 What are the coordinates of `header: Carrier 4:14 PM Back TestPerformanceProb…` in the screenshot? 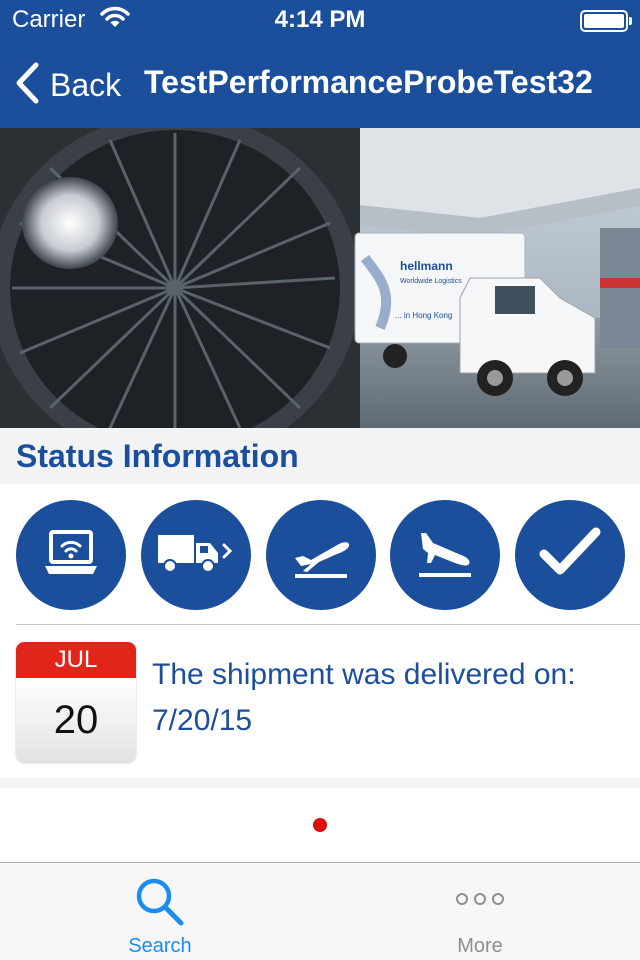 It's located at (320, 64).